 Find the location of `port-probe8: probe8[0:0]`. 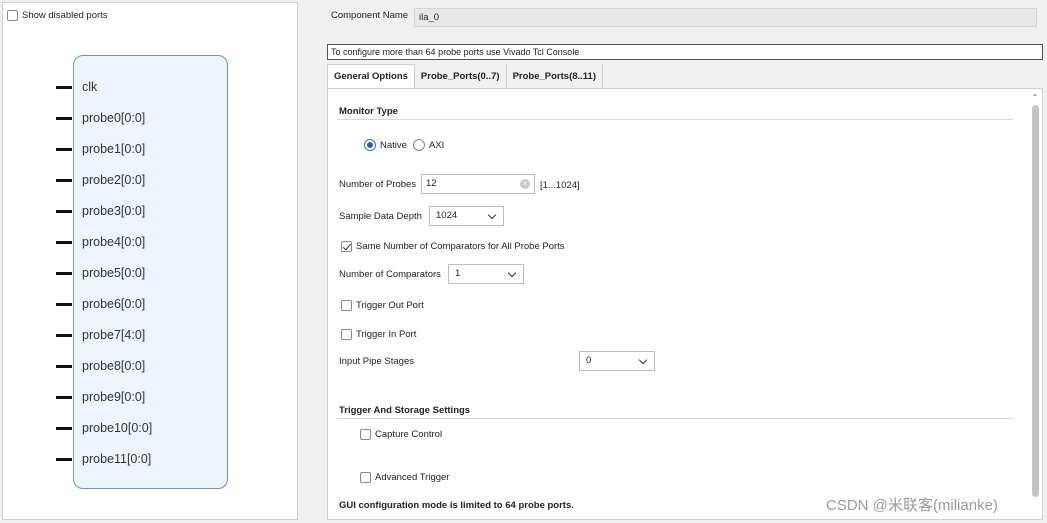

port-probe8: probe8[0:0] is located at coordinates (100, 366).